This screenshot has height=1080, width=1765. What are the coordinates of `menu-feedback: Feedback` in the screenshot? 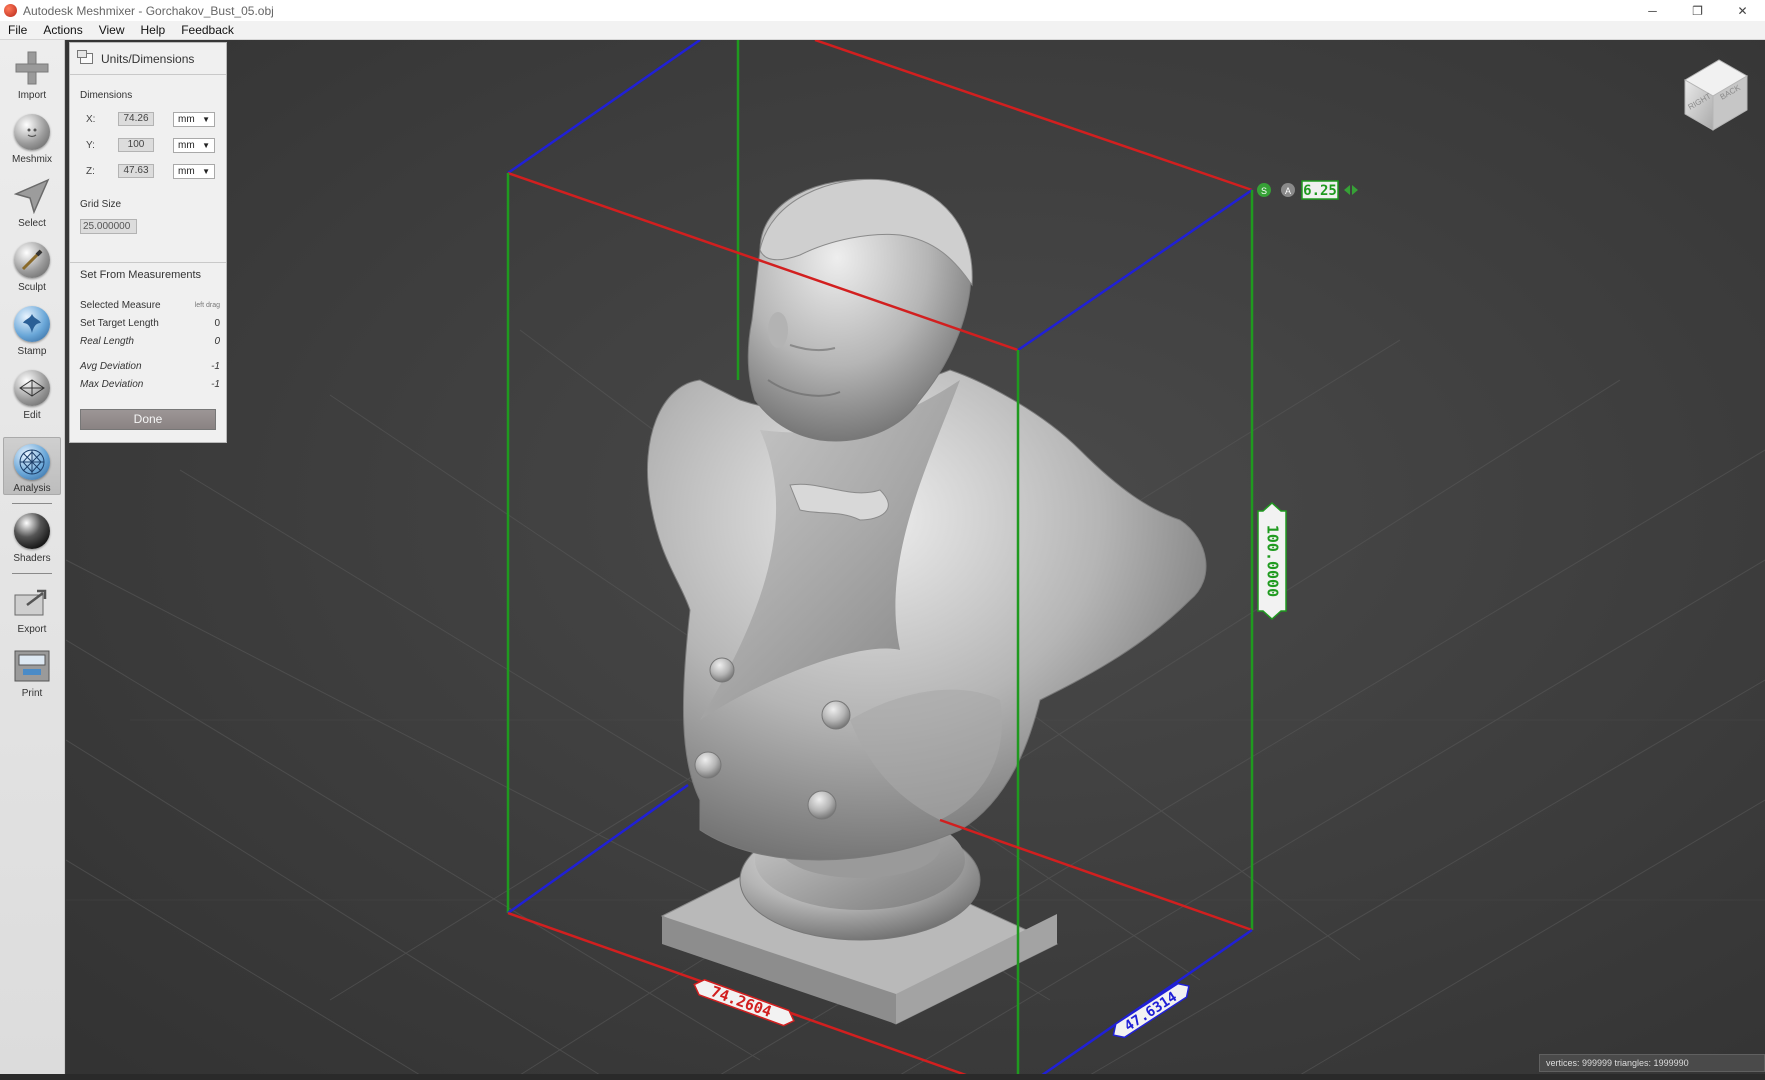 It's located at (207, 30).